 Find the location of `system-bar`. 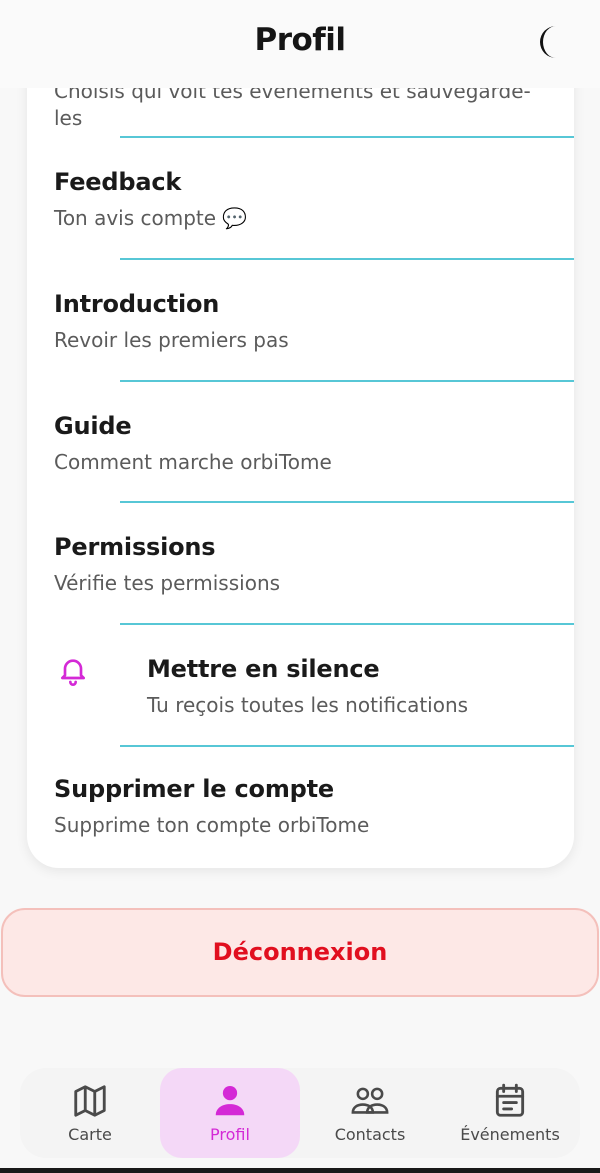

system-bar is located at coordinates (300, 1170).